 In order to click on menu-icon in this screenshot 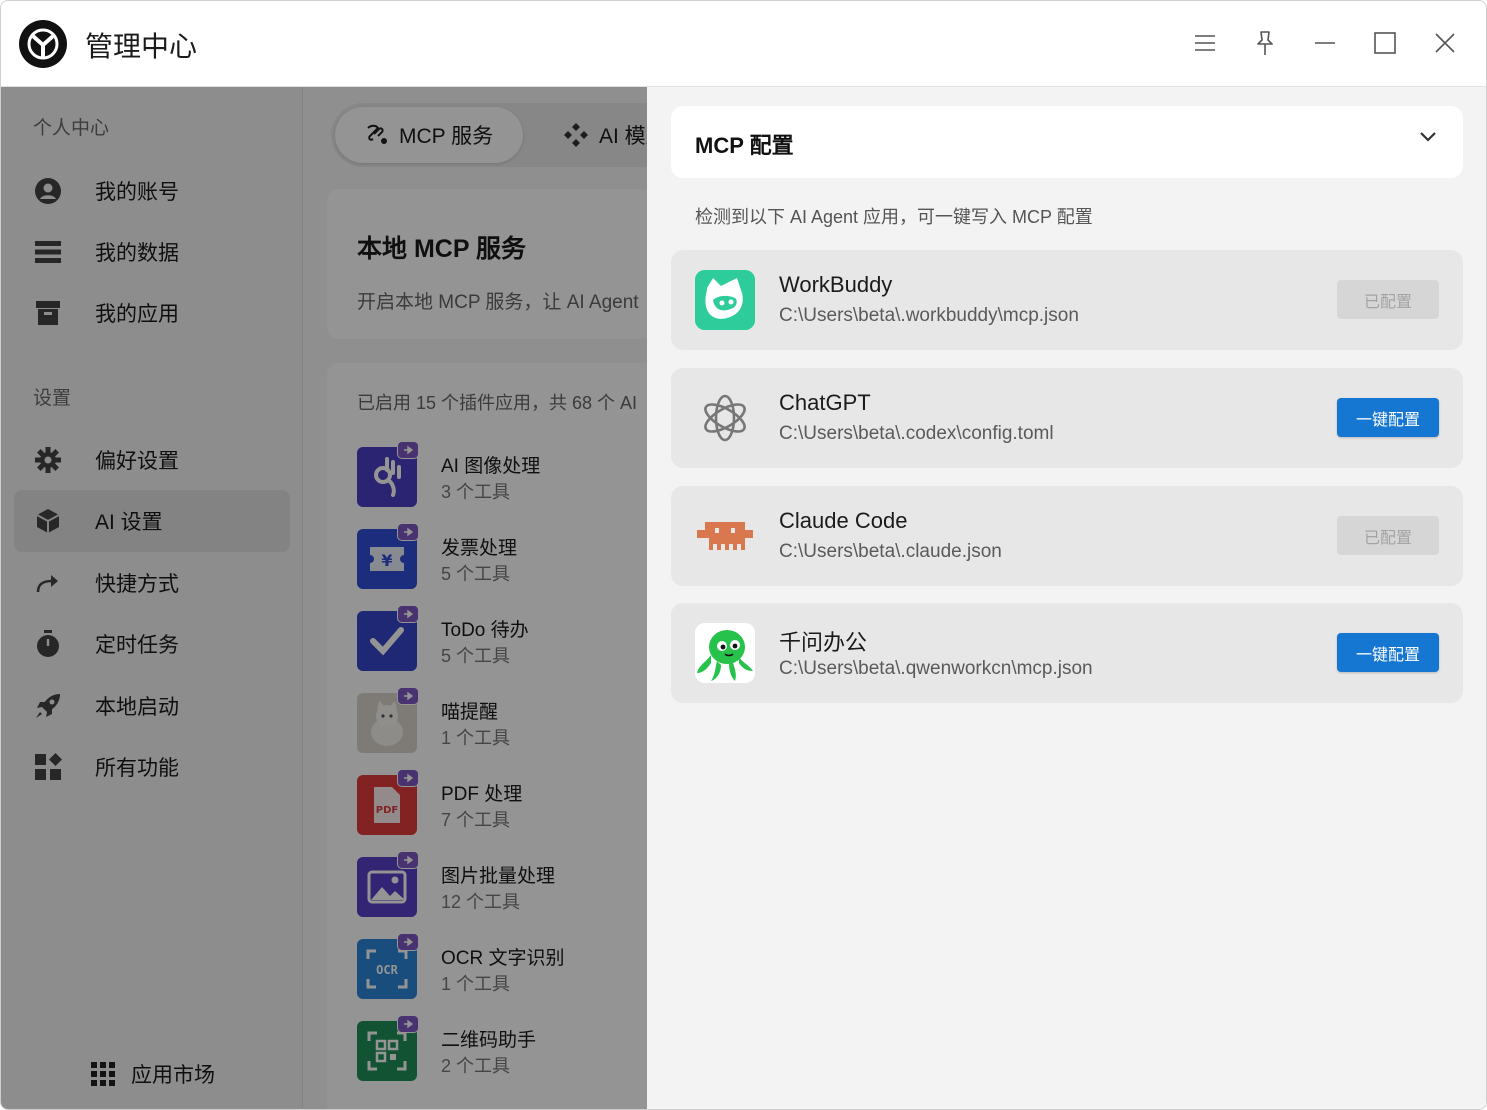, I will do `click(1205, 43)`.